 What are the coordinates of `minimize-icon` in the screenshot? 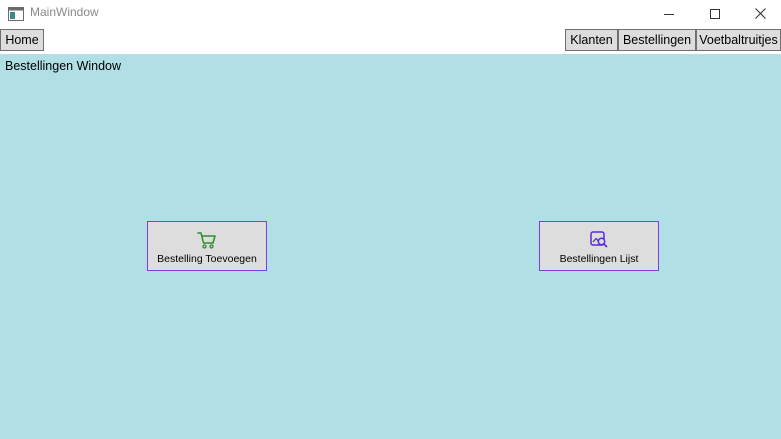 It's located at (669, 14).